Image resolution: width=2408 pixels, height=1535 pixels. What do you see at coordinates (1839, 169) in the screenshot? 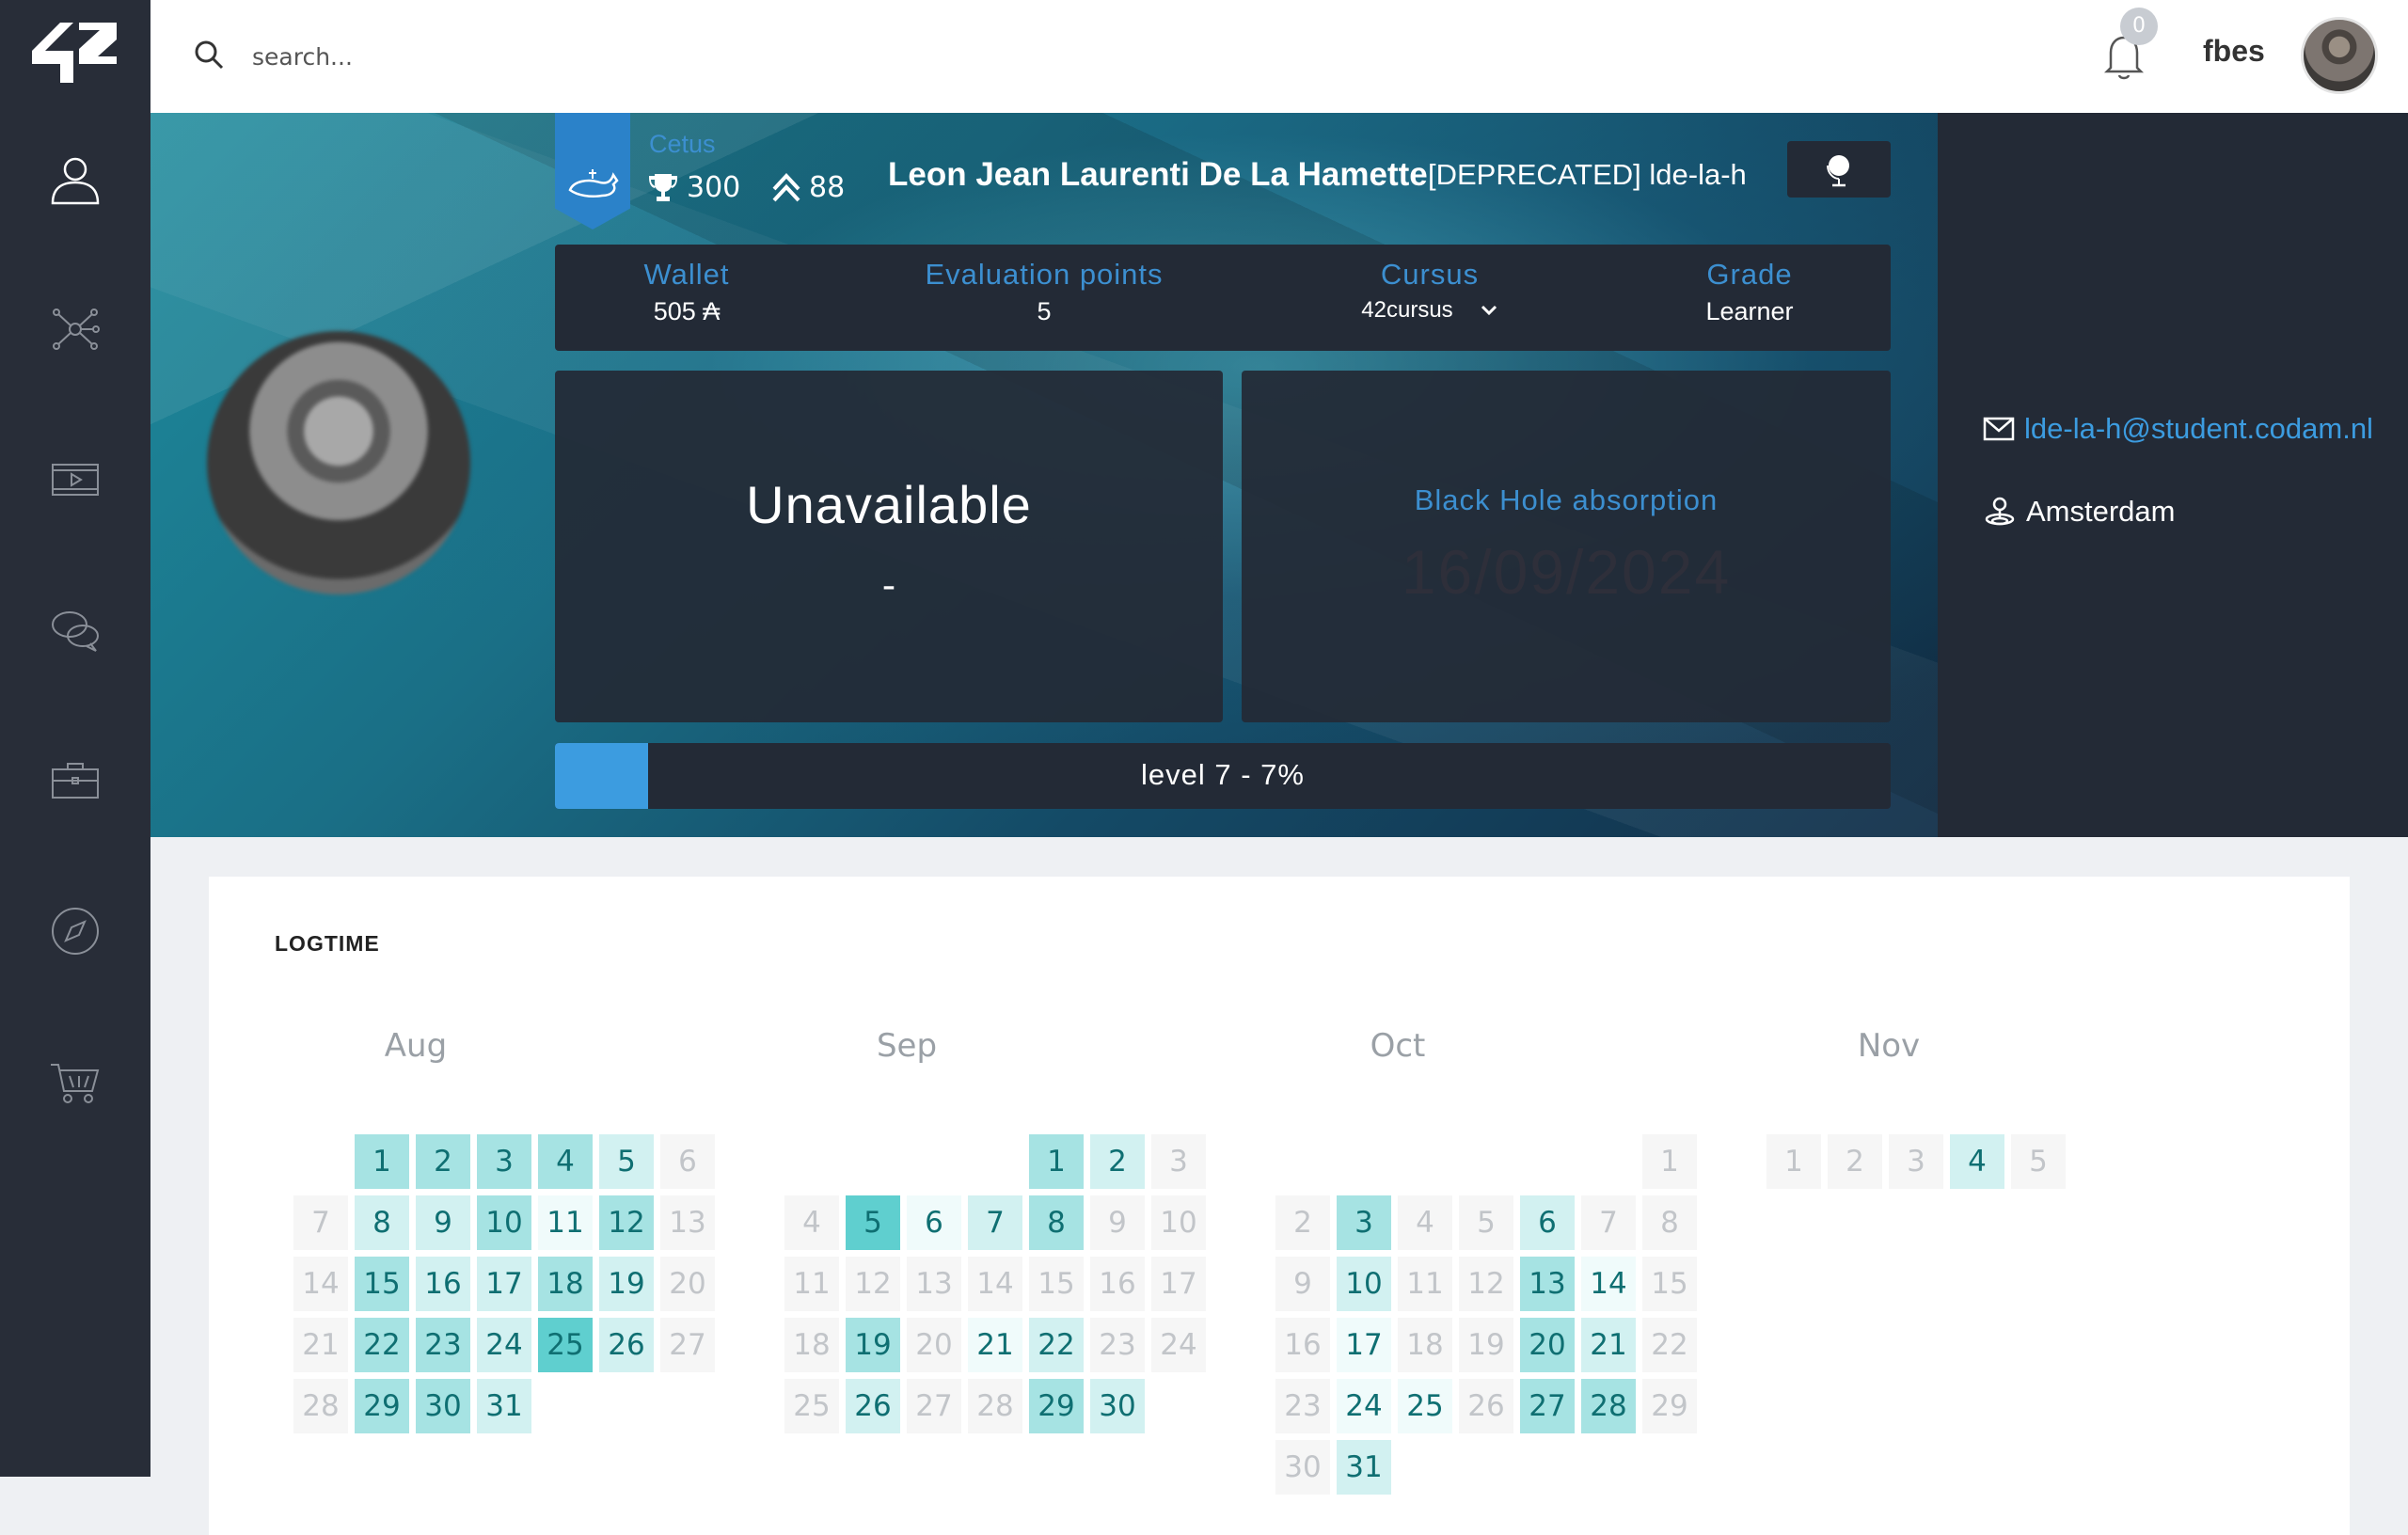
I see `globe-button` at bounding box center [1839, 169].